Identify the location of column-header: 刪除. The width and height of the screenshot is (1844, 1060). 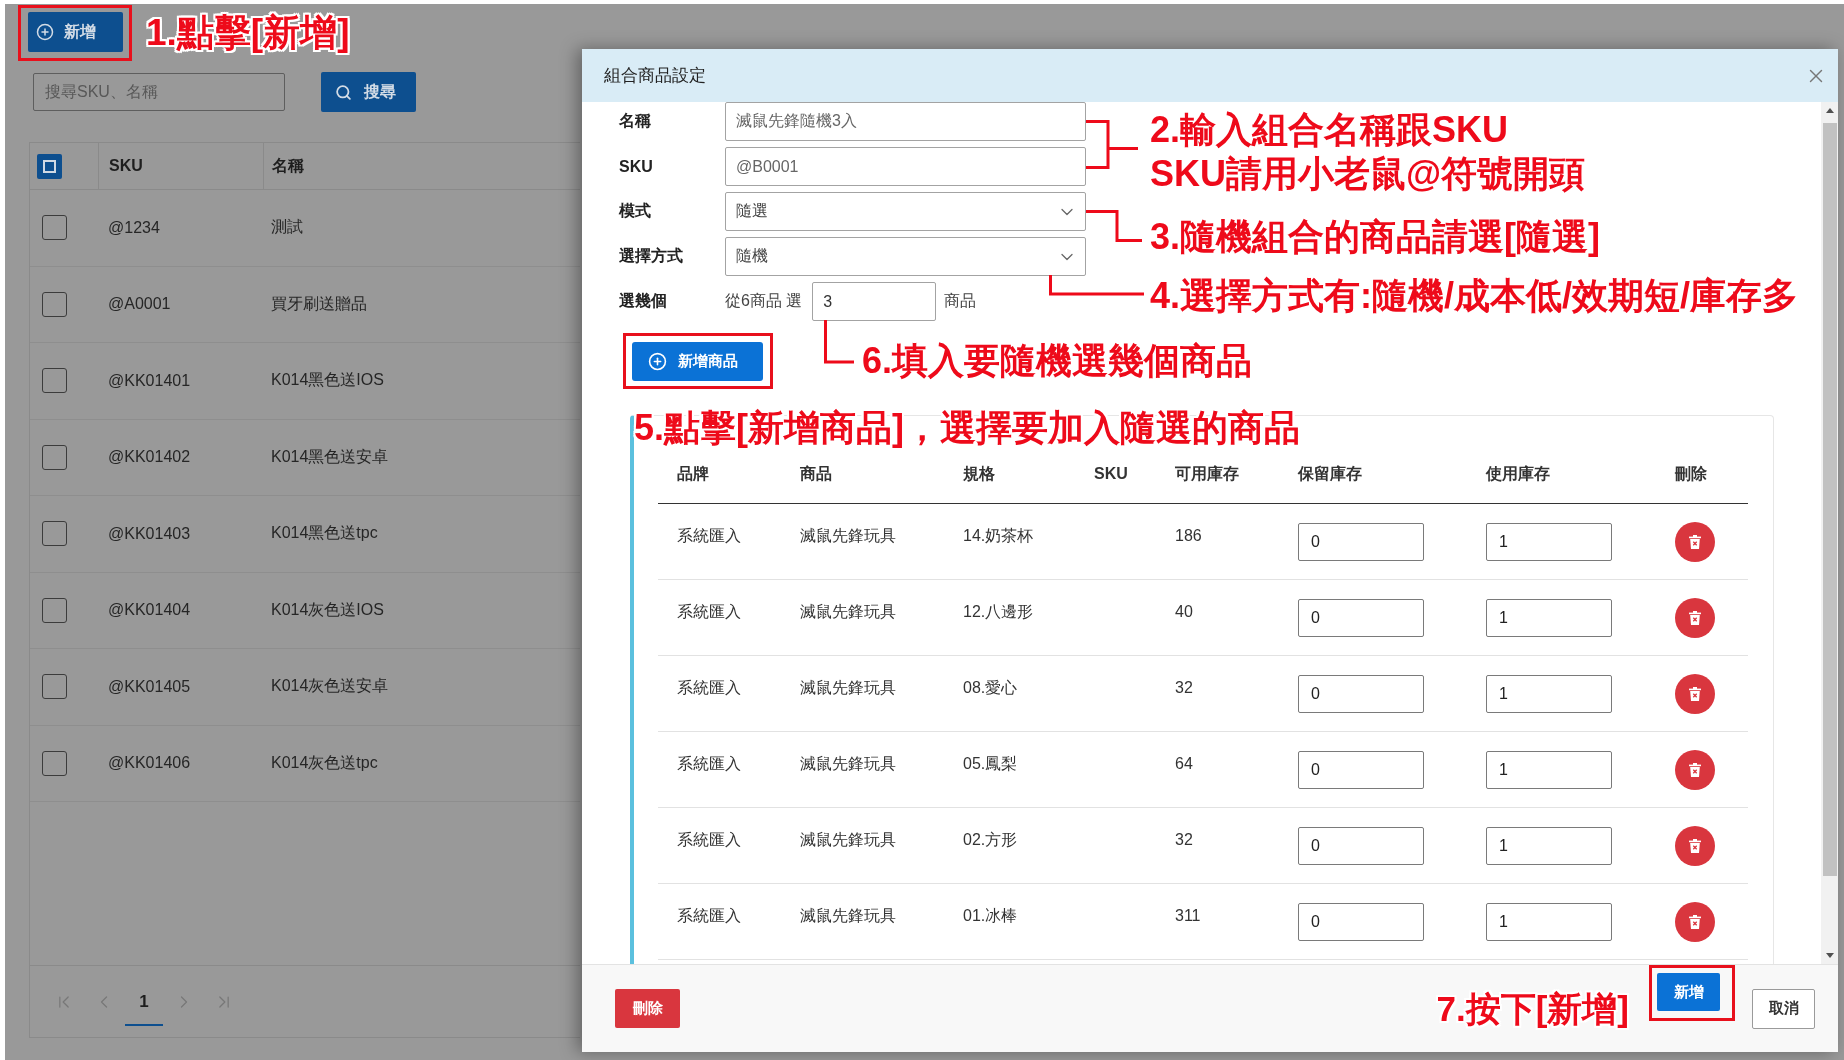
(1691, 473).